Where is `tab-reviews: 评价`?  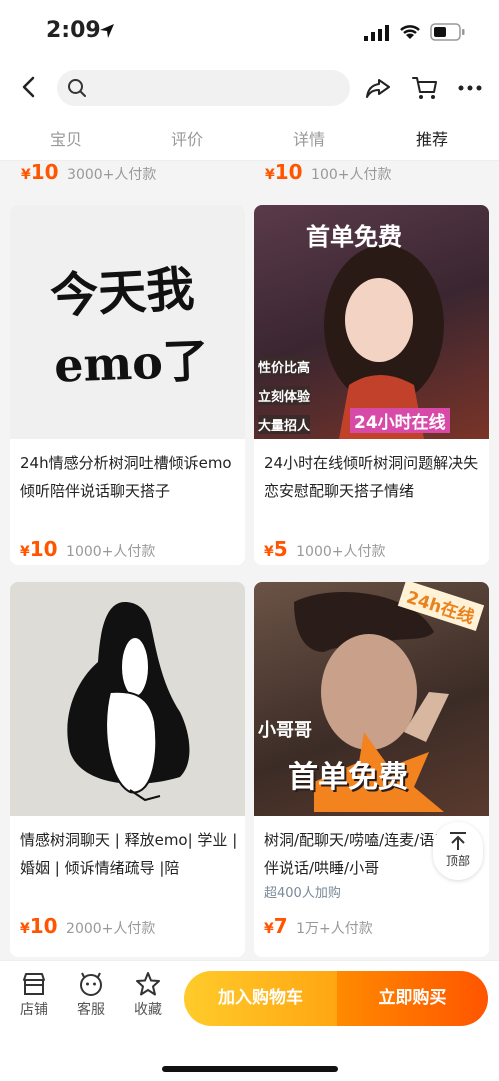
tab-reviews: 评价 is located at coordinates (187, 138).